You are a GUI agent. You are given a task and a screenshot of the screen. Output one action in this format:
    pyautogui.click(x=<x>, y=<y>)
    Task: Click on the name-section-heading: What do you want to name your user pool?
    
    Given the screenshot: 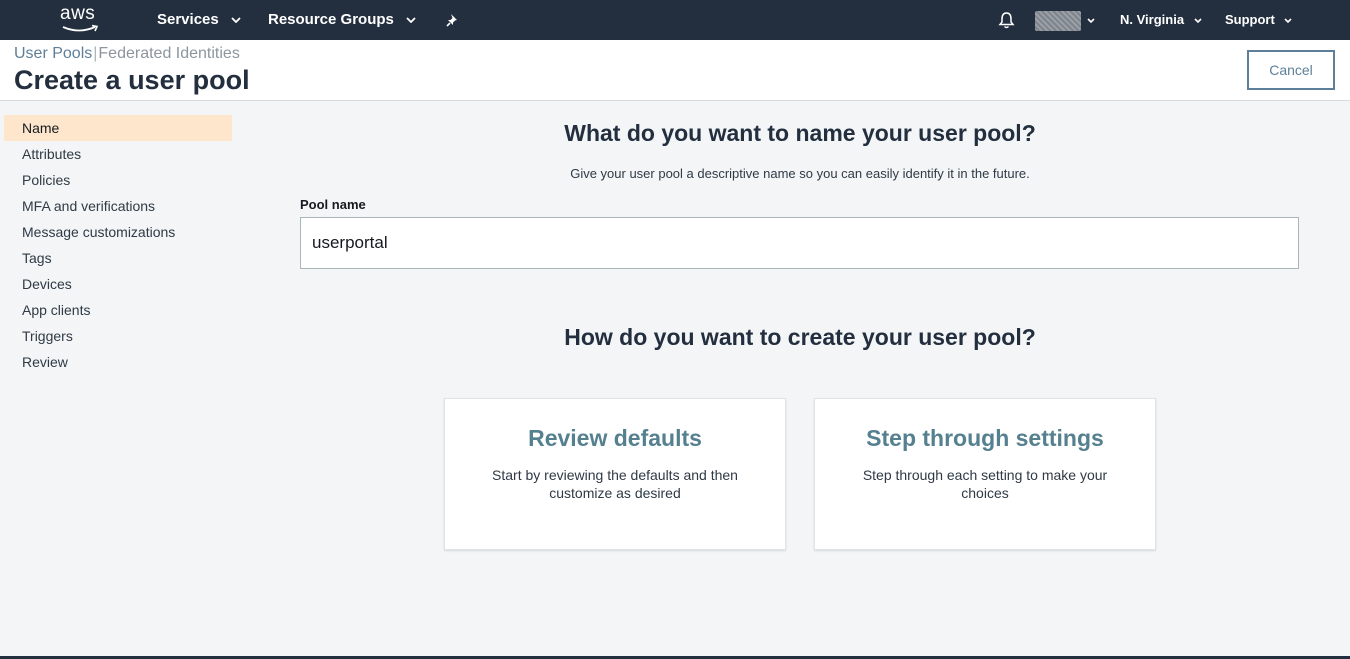 What is the action you would take?
    pyautogui.click(x=800, y=133)
    